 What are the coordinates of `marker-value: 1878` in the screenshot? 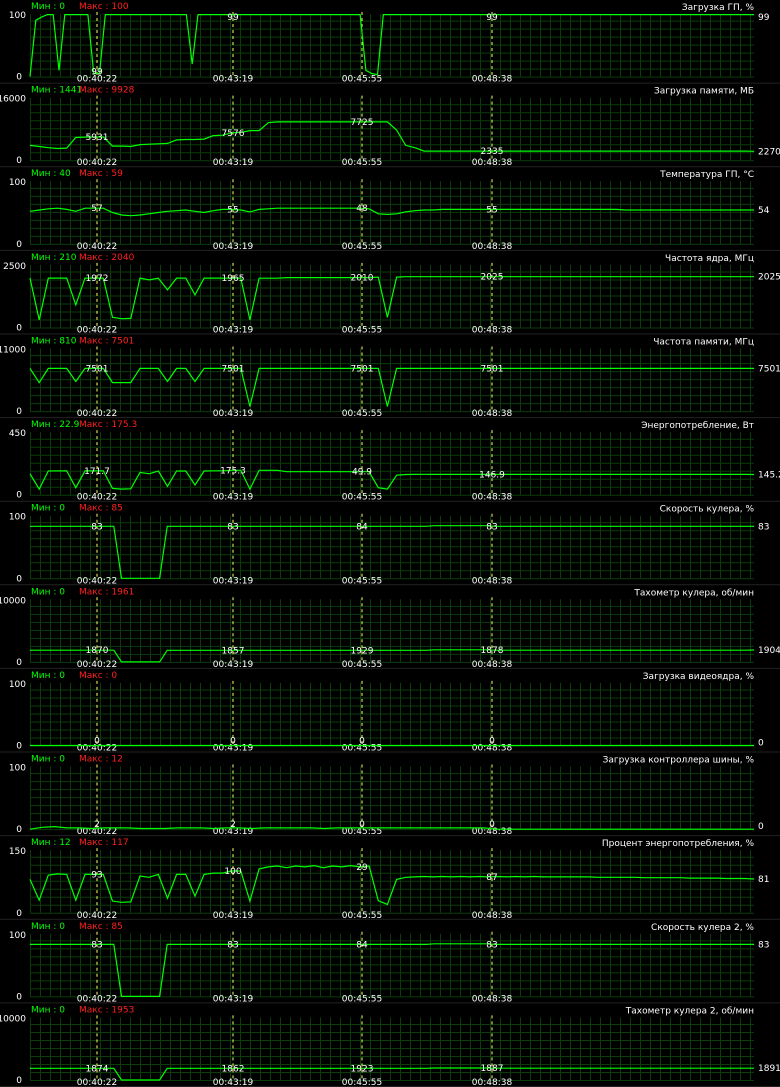 It's located at (492, 651).